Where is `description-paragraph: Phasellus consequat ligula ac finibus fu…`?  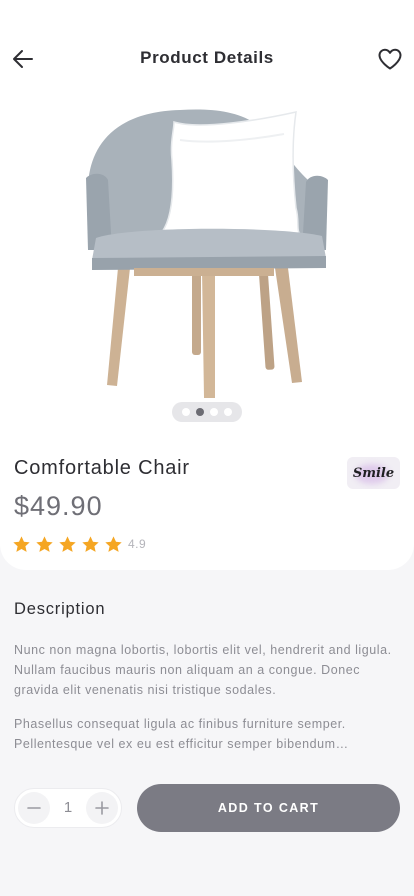 description-paragraph: Phasellus consequat ligula ac finibus fu… is located at coordinates (181, 734).